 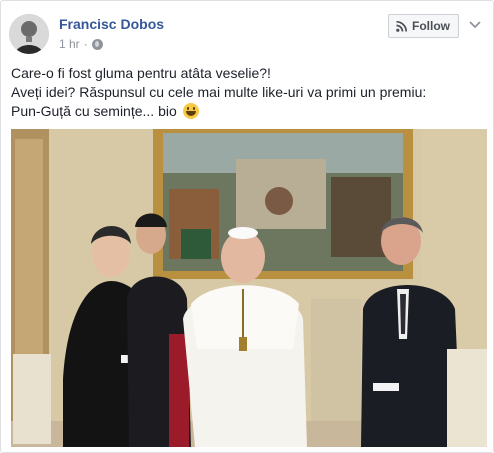 What do you see at coordinates (69, 44) in the screenshot?
I see `post-timestamp: 1 hr` at bounding box center [69, 44].